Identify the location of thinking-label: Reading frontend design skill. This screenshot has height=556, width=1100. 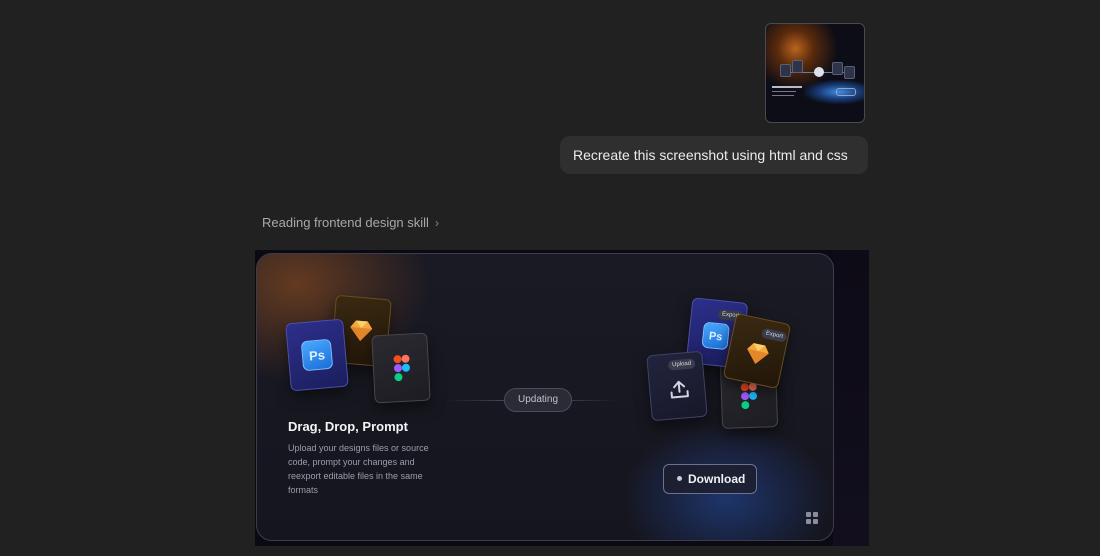
(345, 222).